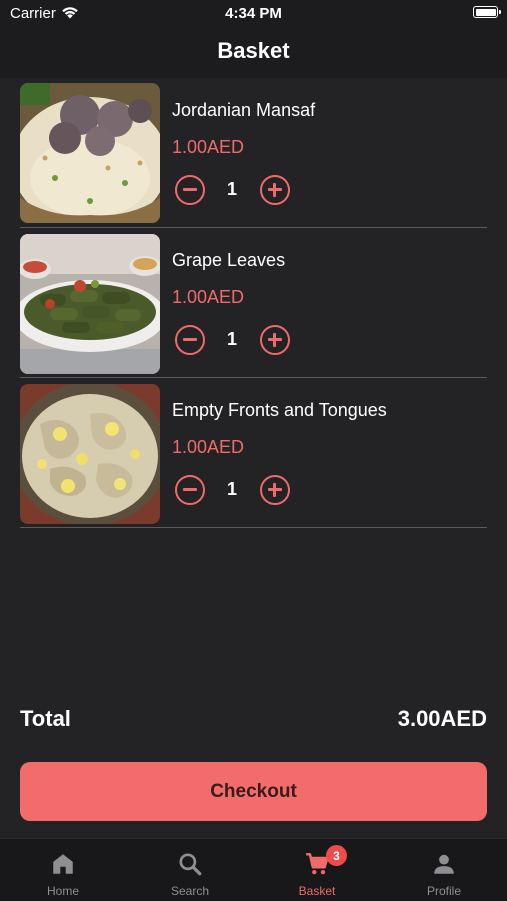 Image resolution: width=507 pixels, height=901 pixels. Describe the element at coordinates (317, 870) in the screenshot. I see `tab-basket: 3 Basket` at that location.